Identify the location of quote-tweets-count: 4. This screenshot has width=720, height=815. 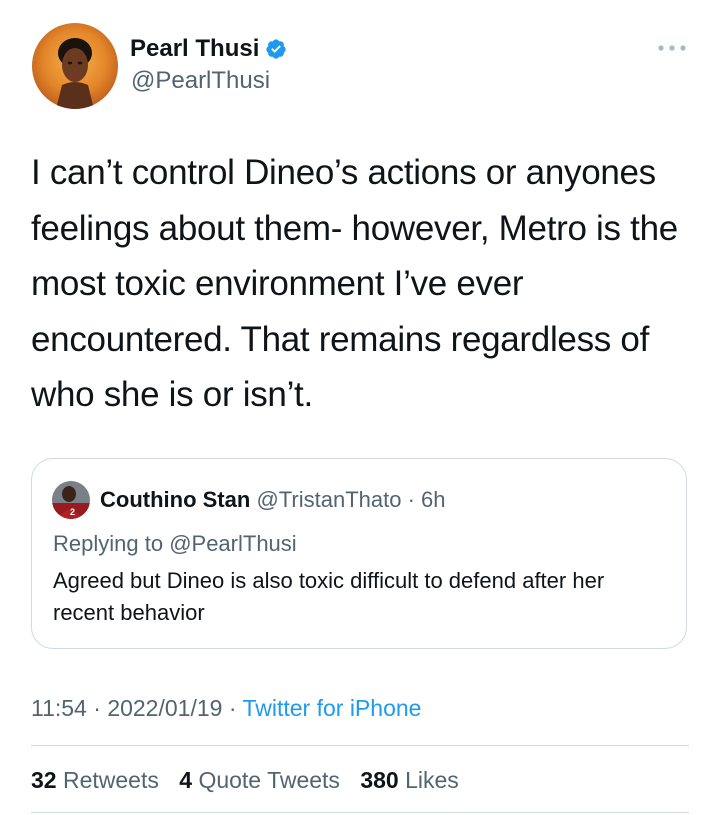
(186, 780).